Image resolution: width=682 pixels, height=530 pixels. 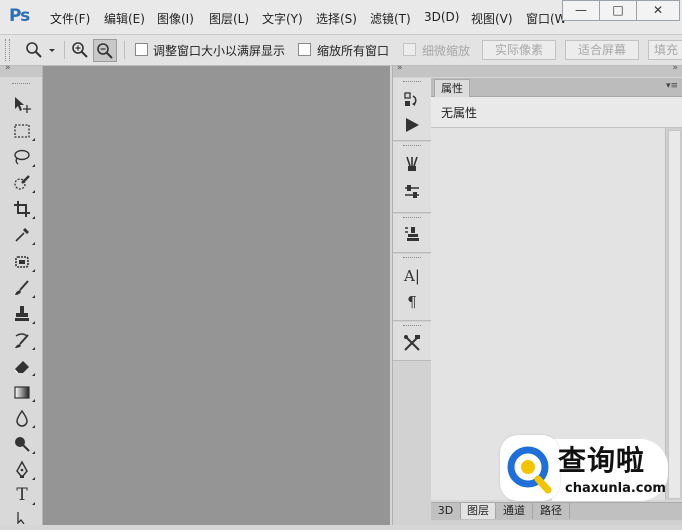 I want to click on blur-tool, so click(x=23, y=418).